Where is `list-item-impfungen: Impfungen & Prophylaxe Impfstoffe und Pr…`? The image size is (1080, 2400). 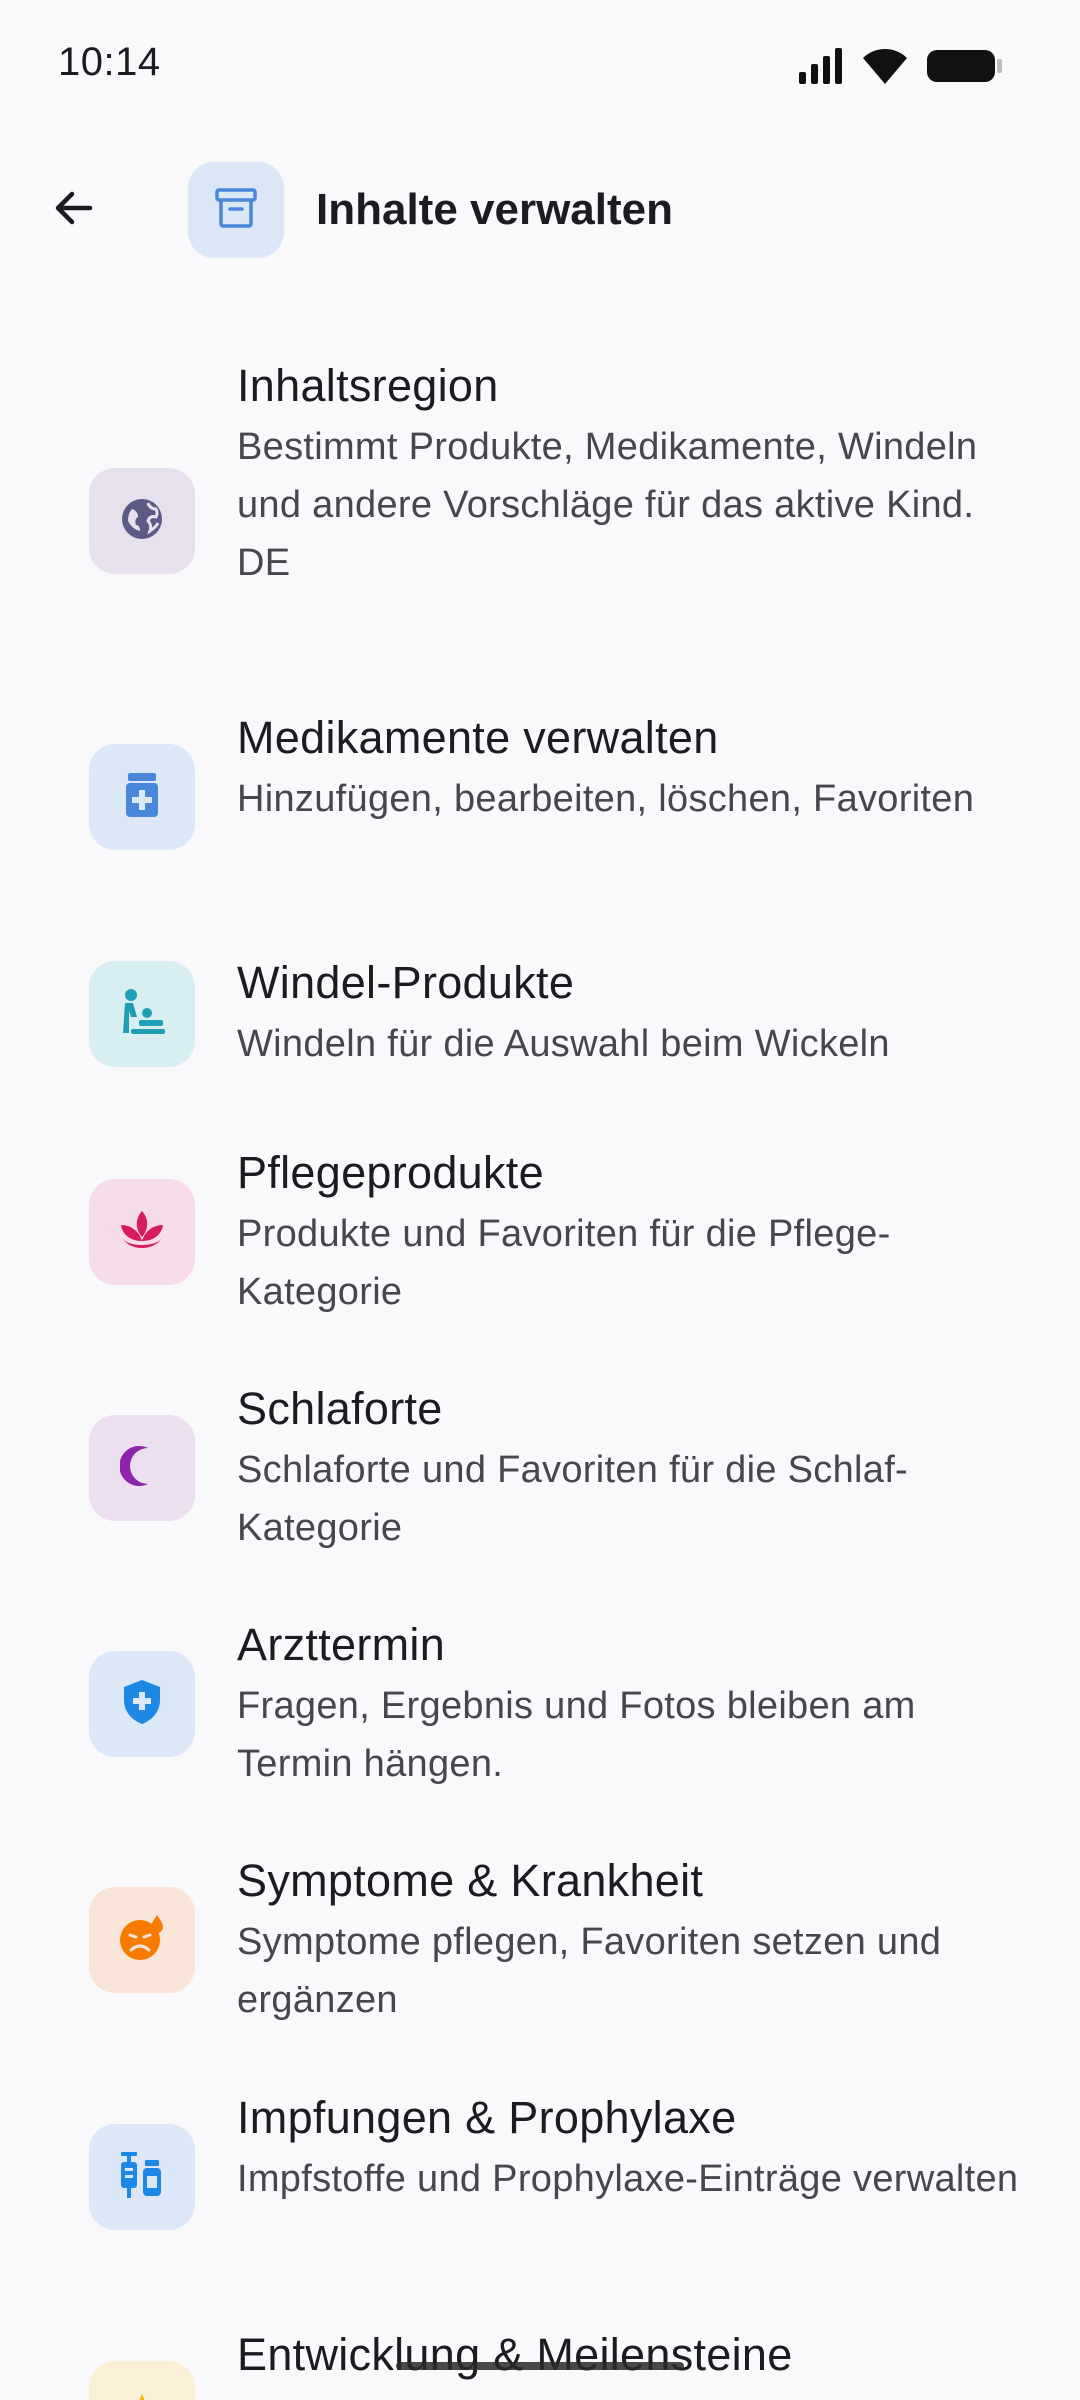
list-item-impfungen: Impfungen & Prophylaxe Impfstoffe und Pr… is located at coordinates (540, 2180).